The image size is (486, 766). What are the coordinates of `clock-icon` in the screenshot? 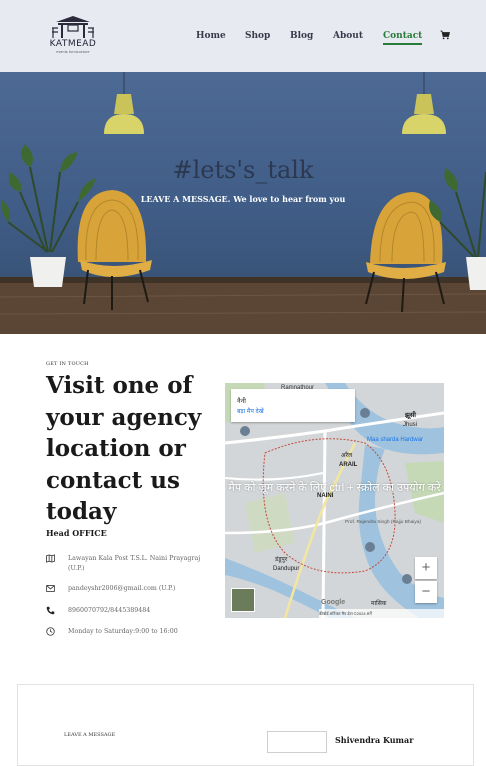 It's located at (50, 631).